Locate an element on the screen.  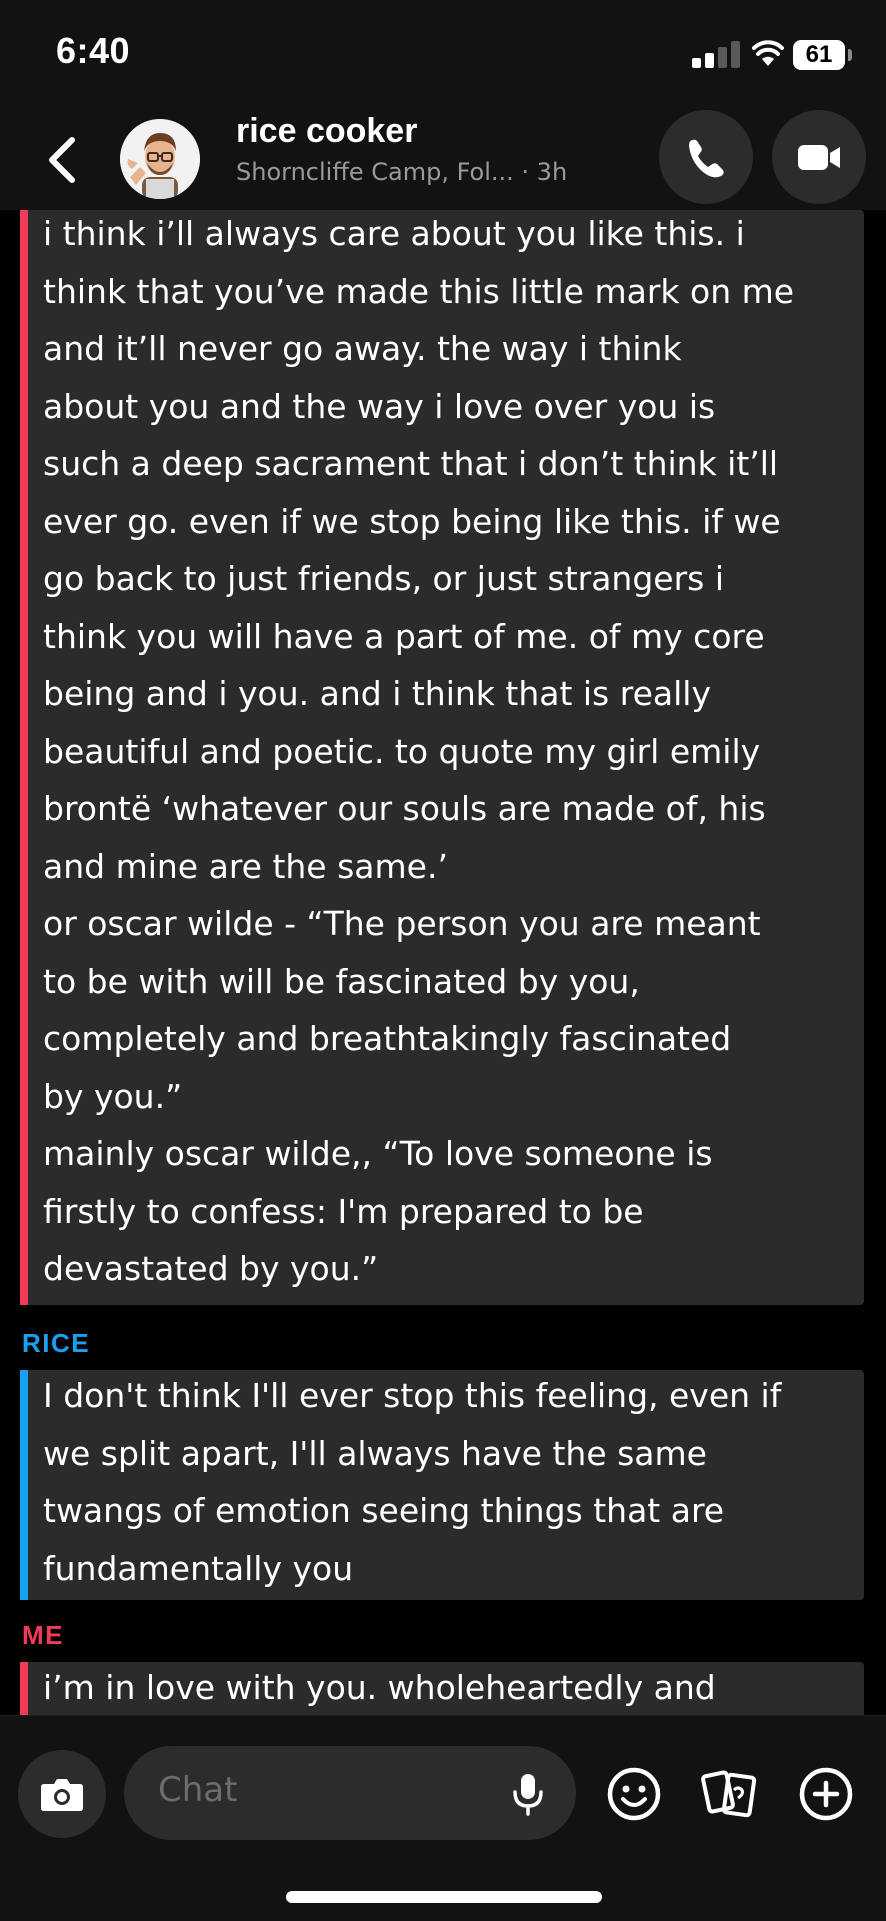
video-camera-icon is located at coordinates (819, 157).